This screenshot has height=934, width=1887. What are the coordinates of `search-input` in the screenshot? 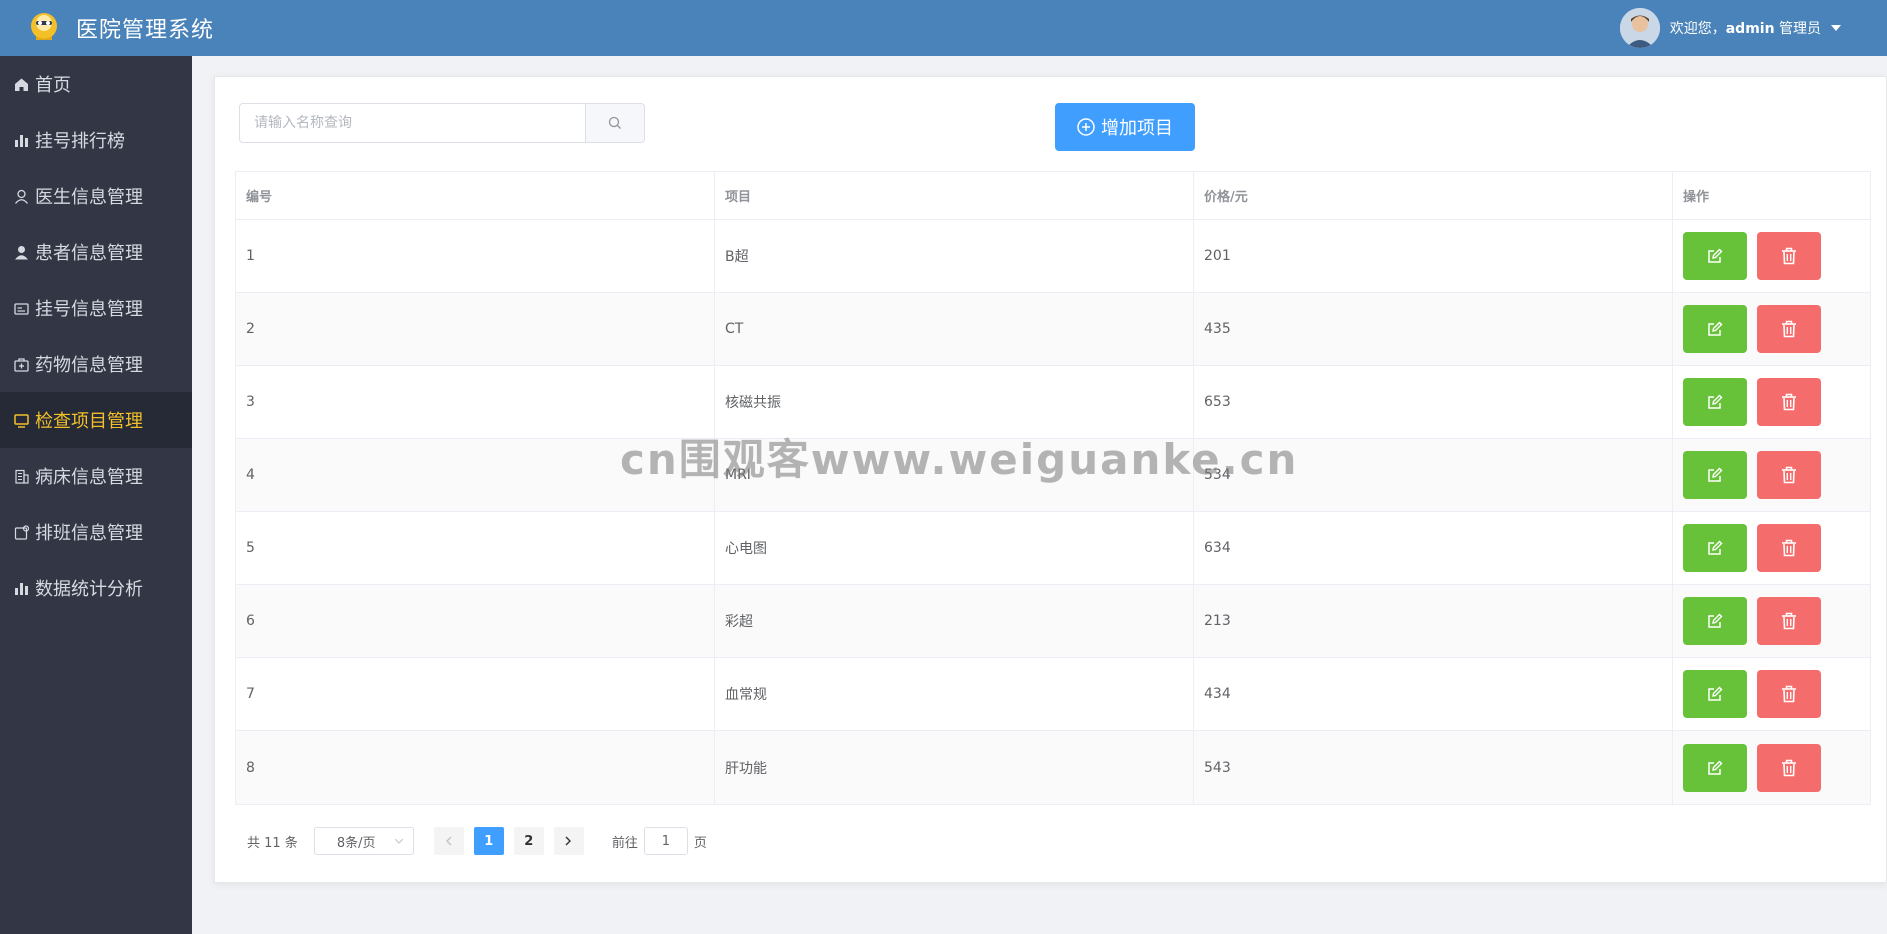 It's located at (412, 123).